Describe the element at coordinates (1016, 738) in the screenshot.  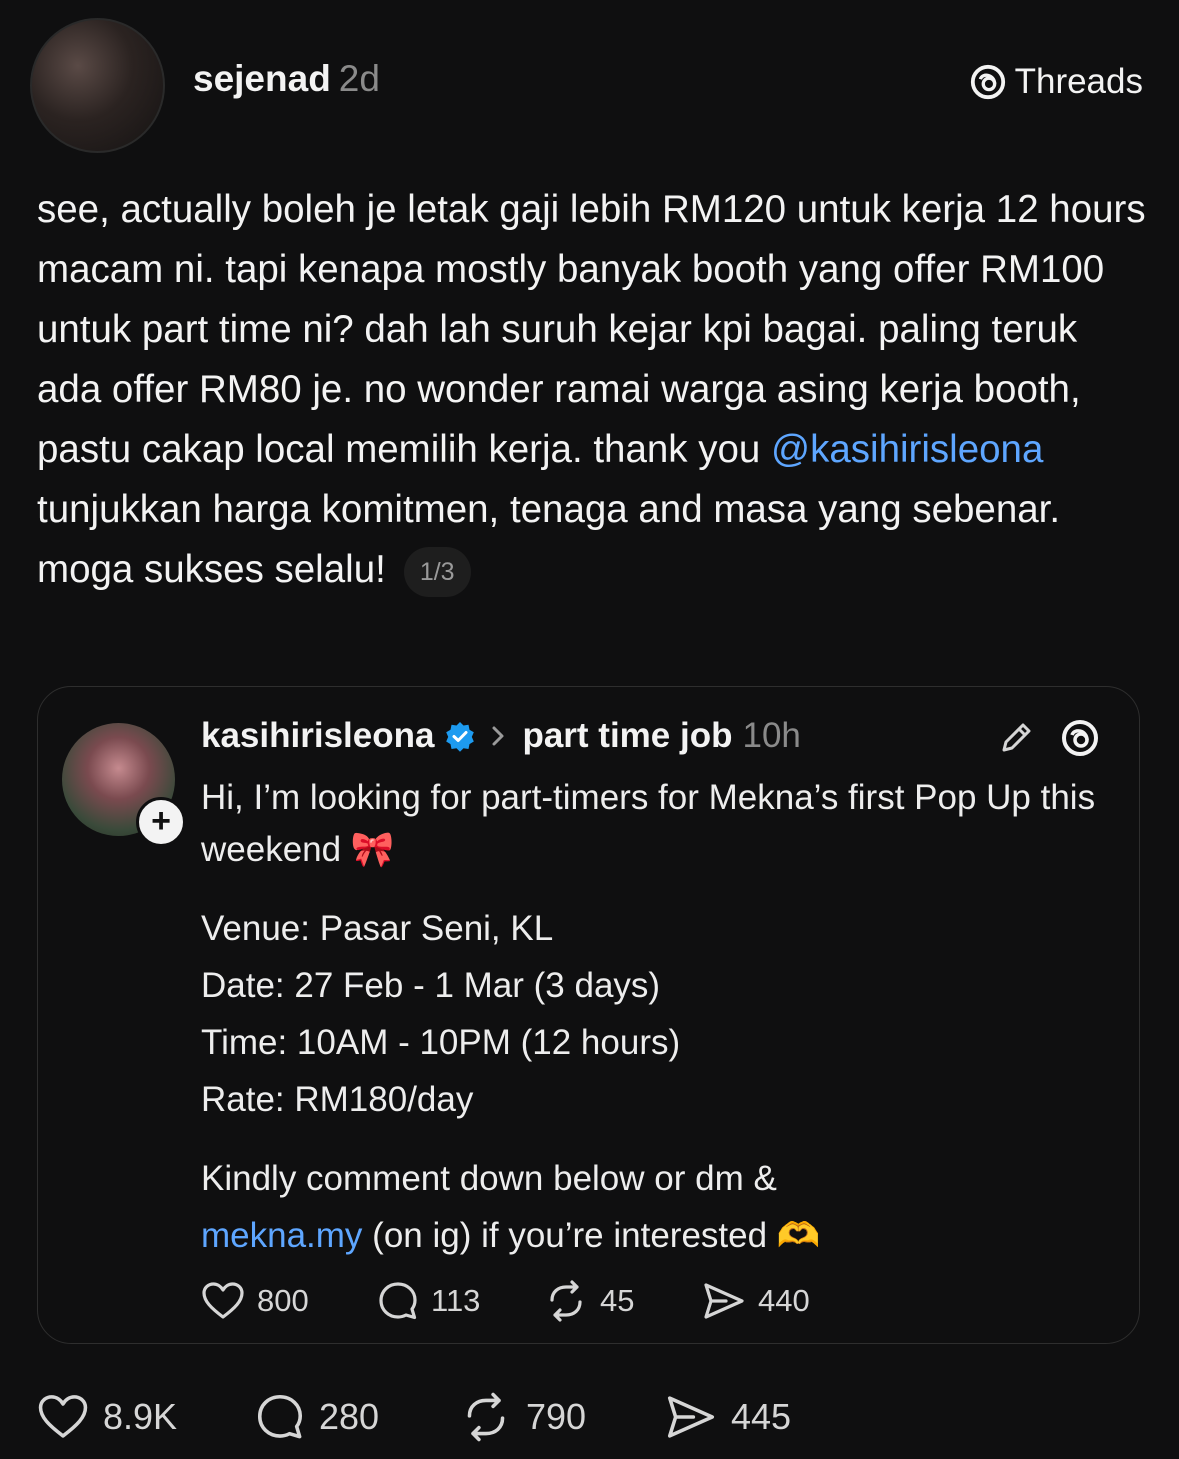
I see `edit-pencil-icon` at that location.